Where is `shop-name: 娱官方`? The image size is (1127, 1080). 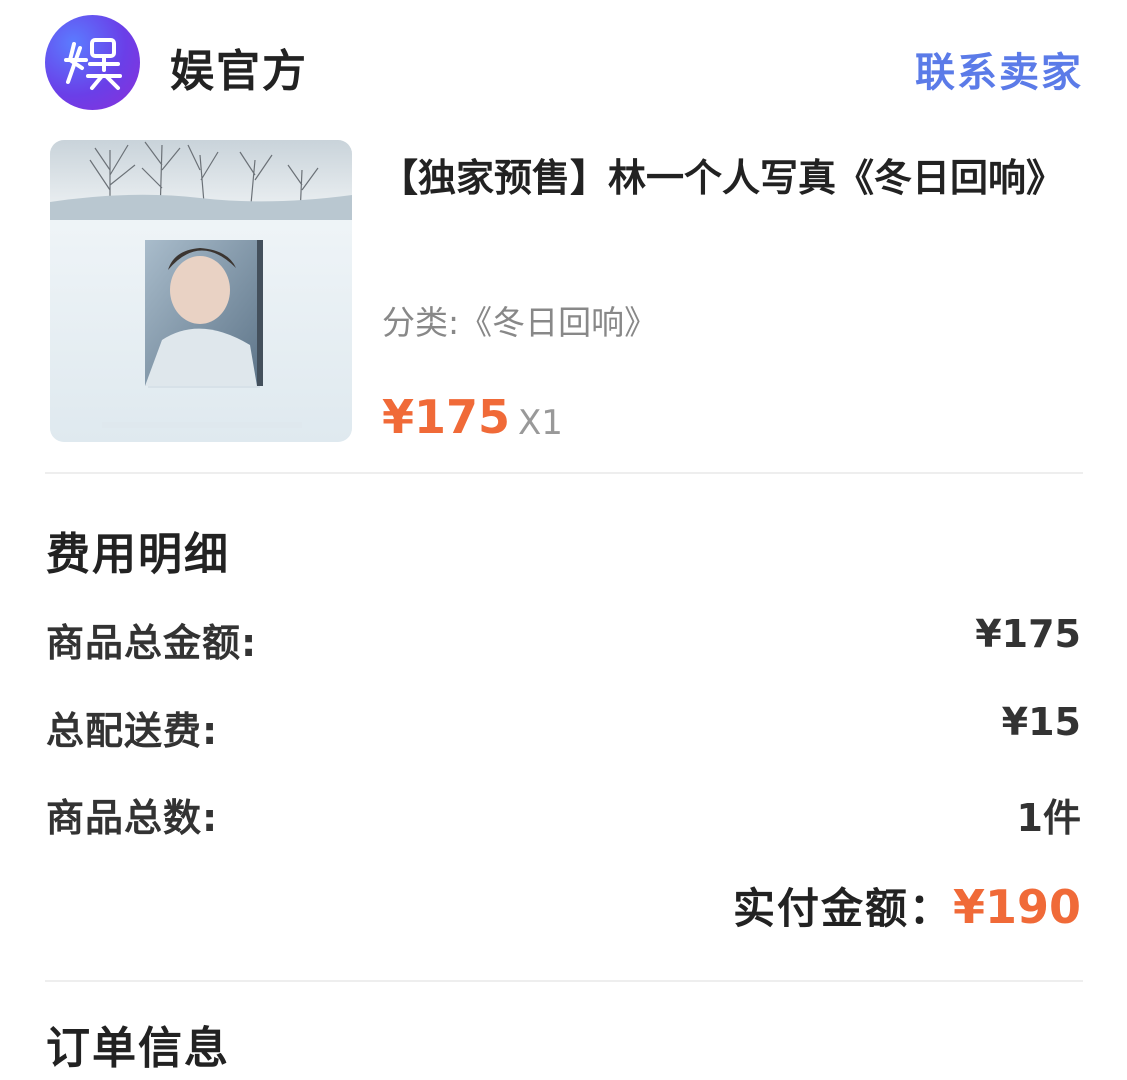
shop-name: 娱官方 is located at coordinates (239, 71).